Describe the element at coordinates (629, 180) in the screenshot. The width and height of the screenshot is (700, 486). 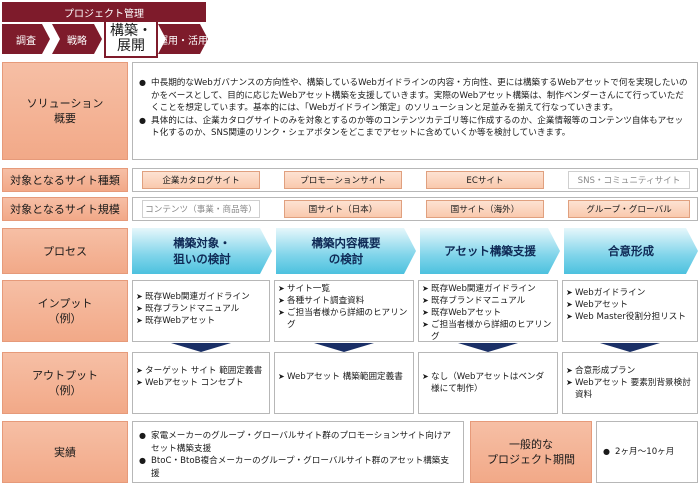
I see `site-type-sns: SNS・コミュニティサイト` at that location.